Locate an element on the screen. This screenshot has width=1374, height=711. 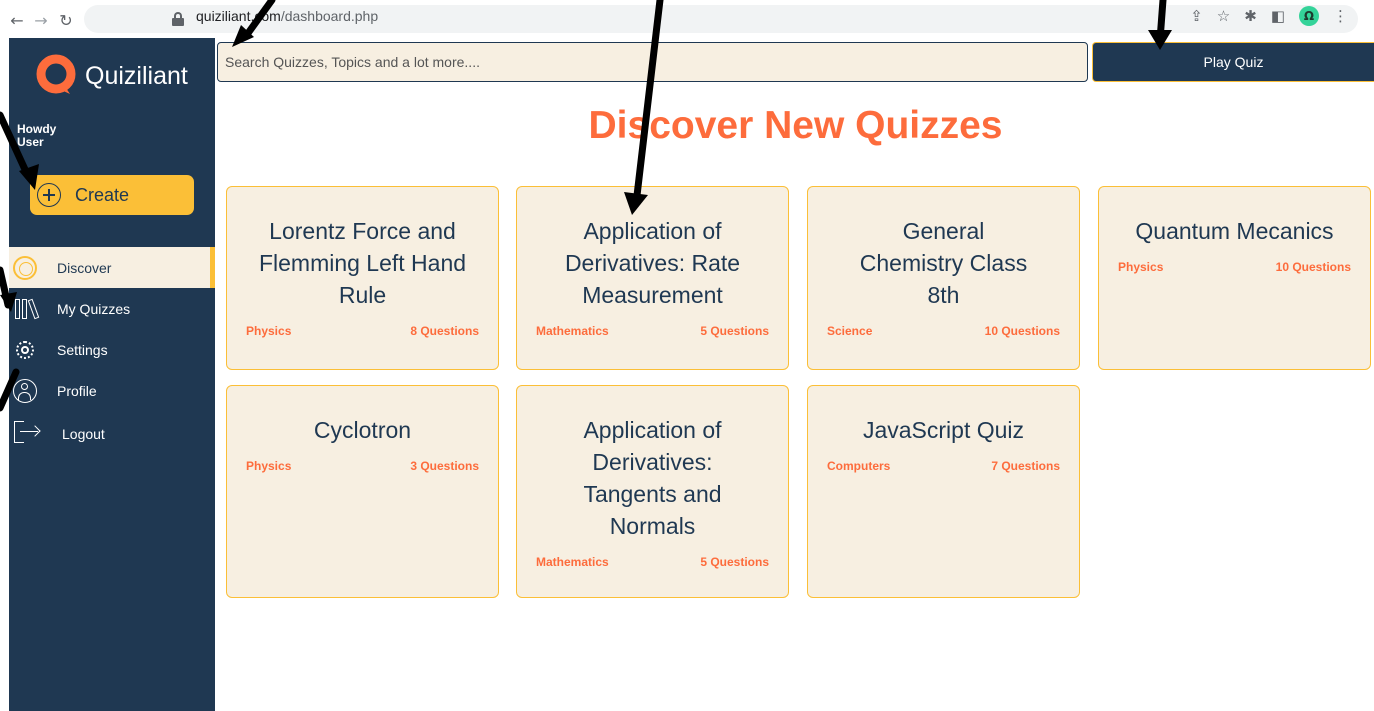
quiz-title: Quantum Mecanics is located at coordinates (1234, 231).